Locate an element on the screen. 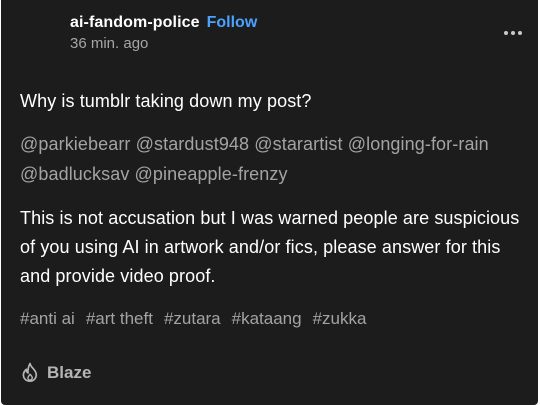  tag: #kataang is located at coordinates (267, 319).